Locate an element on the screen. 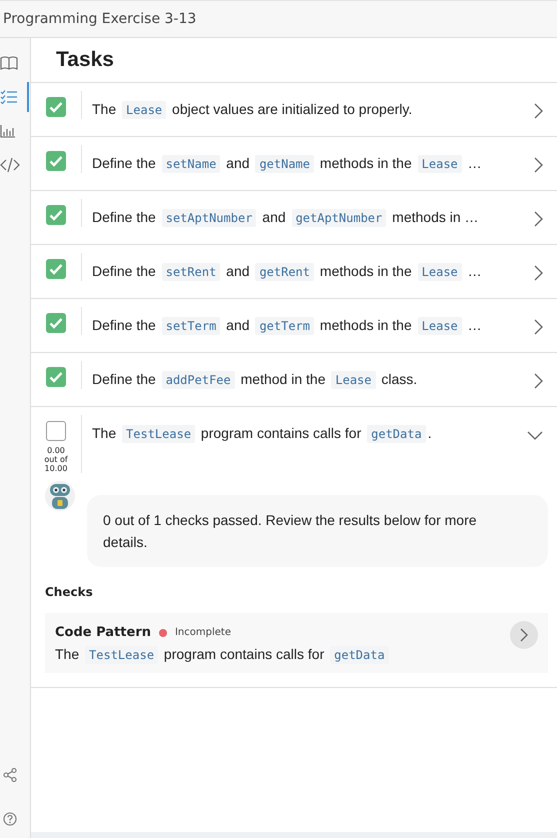 Image resolution: width=557 pixels, height=838 pixels. task-score: out of is located at coordinates (56, 459).